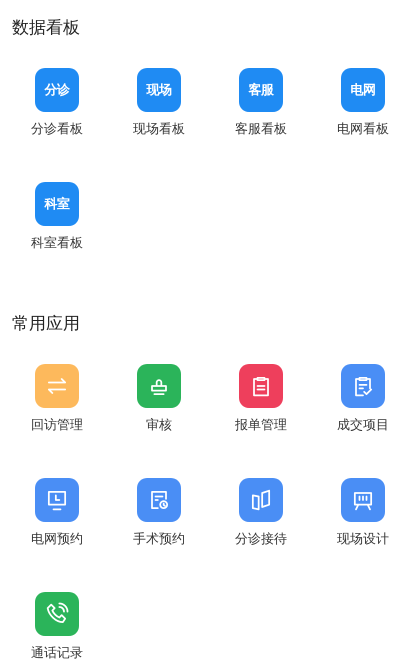 This screenshot has width=420, height=667. I want to click on app-label: 成交项目, so click(363, 426).